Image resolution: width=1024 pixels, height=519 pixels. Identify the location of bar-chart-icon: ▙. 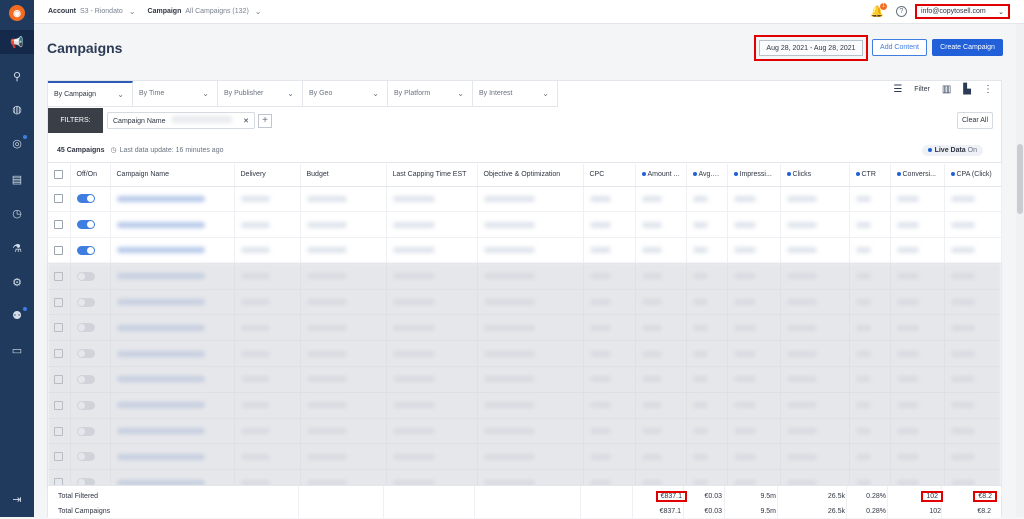
(967, 89).